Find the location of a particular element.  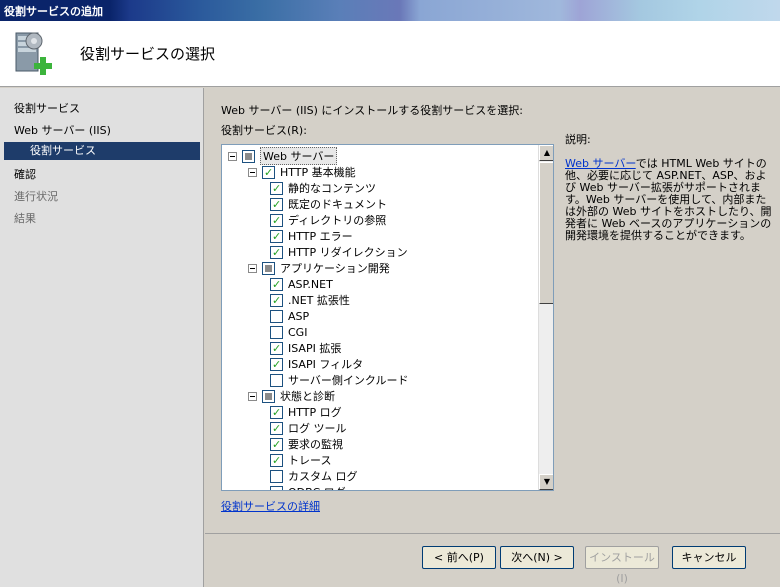

page-title: 役割サービスの選択 is located at coordinates (148, 54).